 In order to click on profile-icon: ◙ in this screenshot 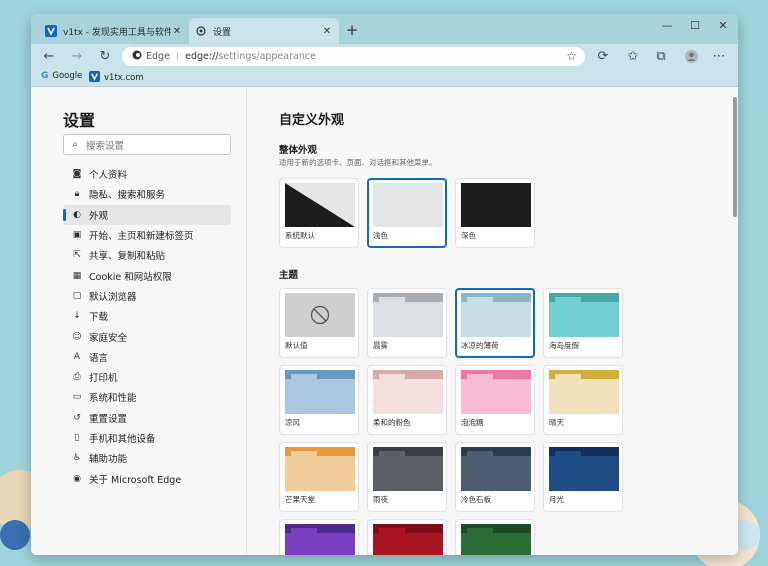, I will do `click(77, 174)`.